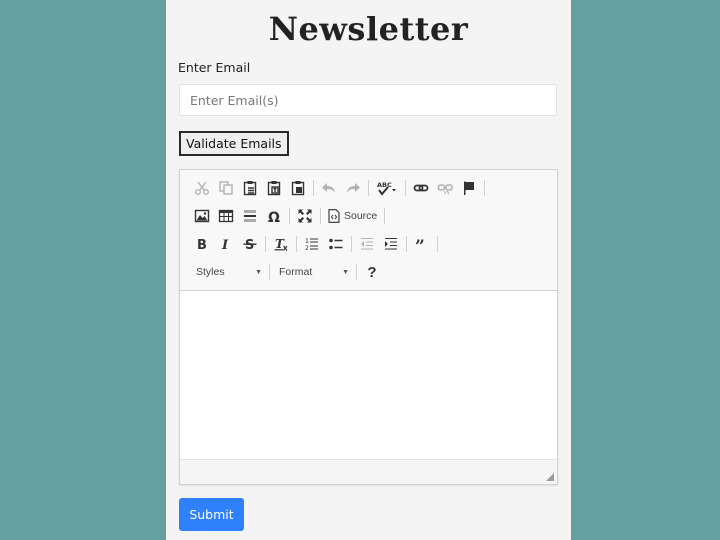  I want to click on numbered-list-button: 12, so click(312, 244).